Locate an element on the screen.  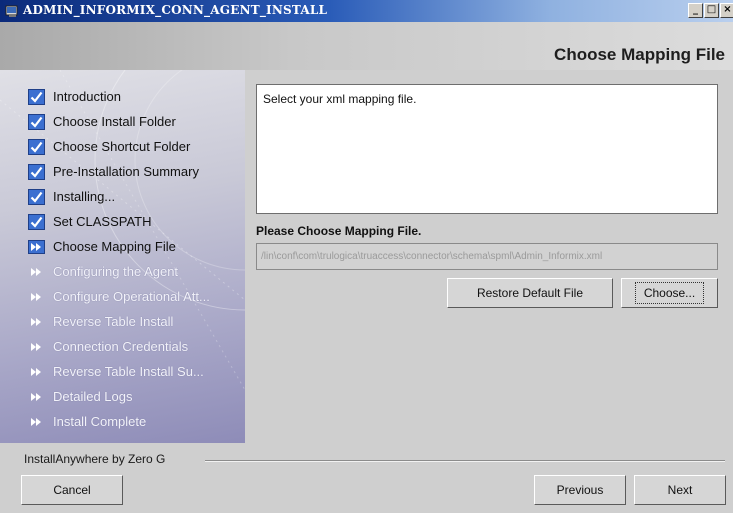
step-item: Reverse Table Install is located at coordinates (119, 321).